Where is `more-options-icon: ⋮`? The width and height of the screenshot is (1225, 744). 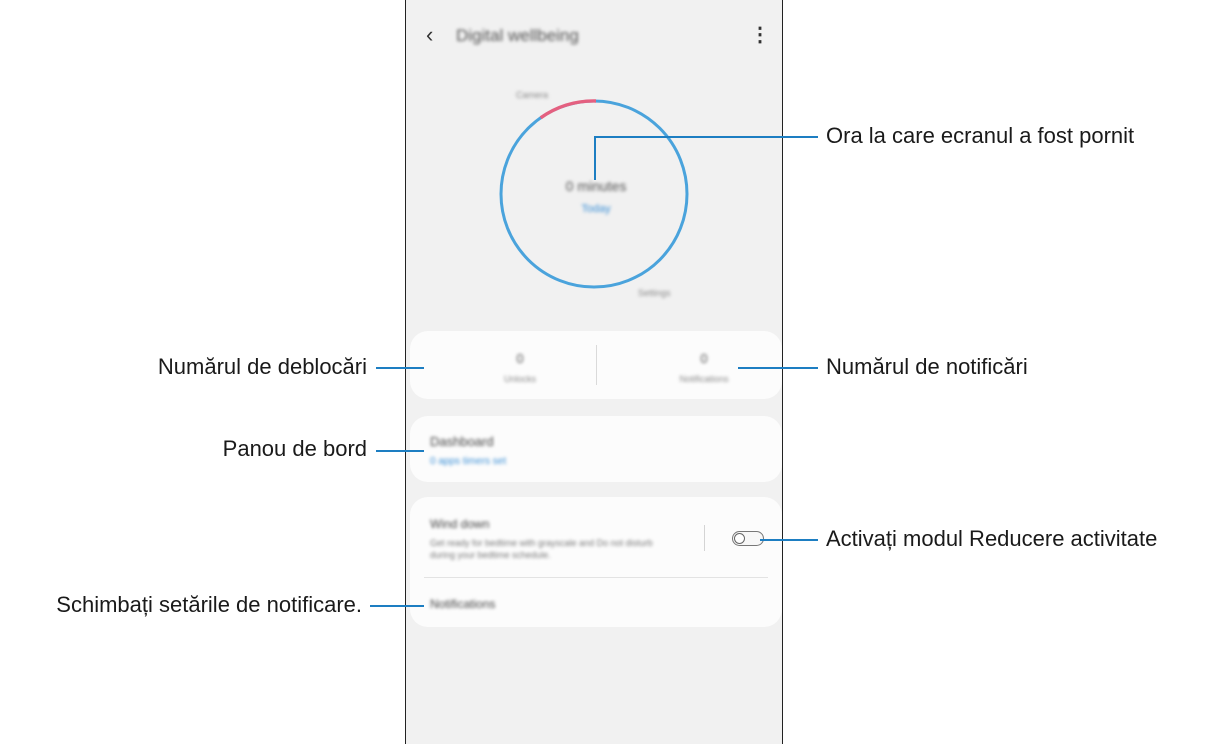
more-options-icon: ⋮ is located at coordinates (760, 34).